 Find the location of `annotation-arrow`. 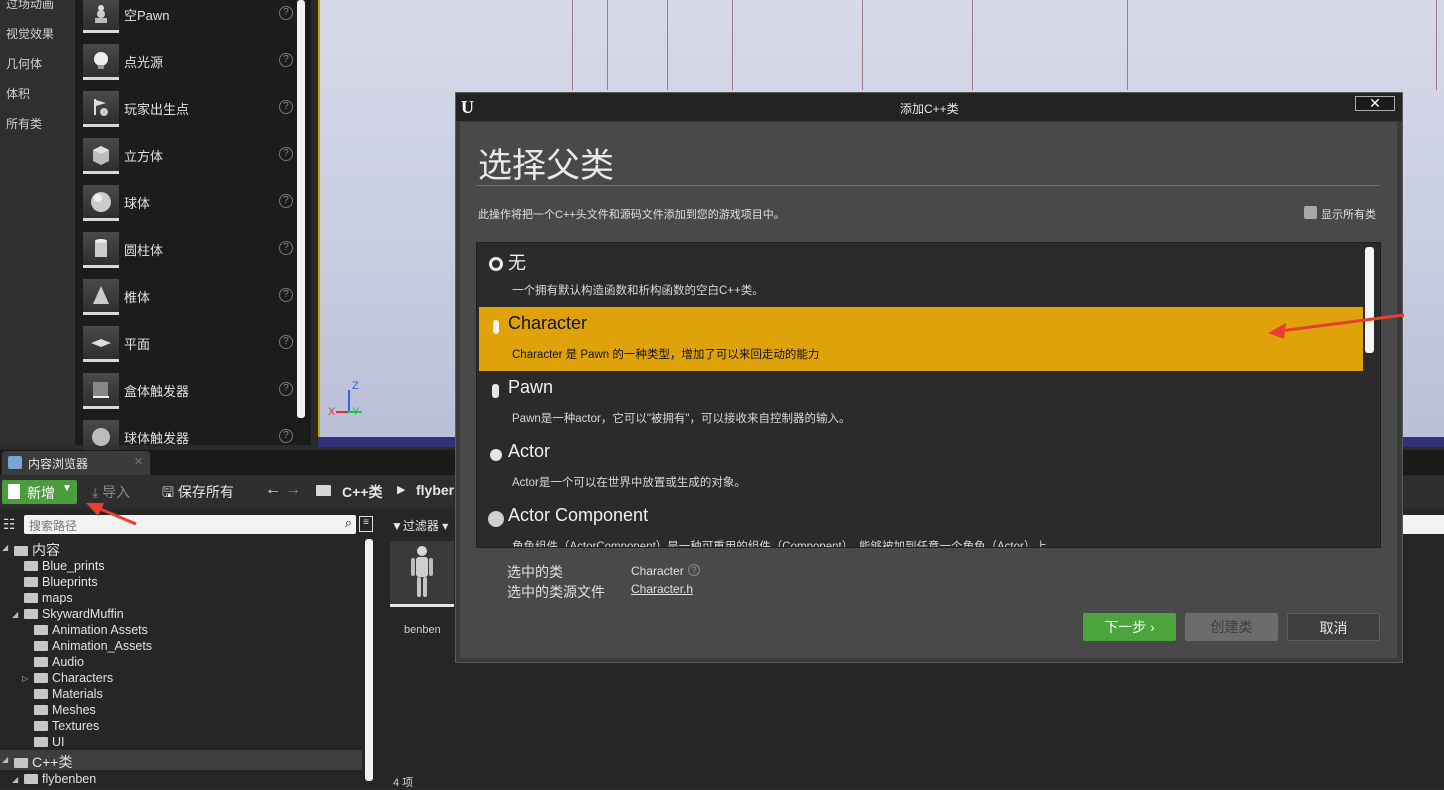

annotation-arrow is located at coordinates (1337, 328).